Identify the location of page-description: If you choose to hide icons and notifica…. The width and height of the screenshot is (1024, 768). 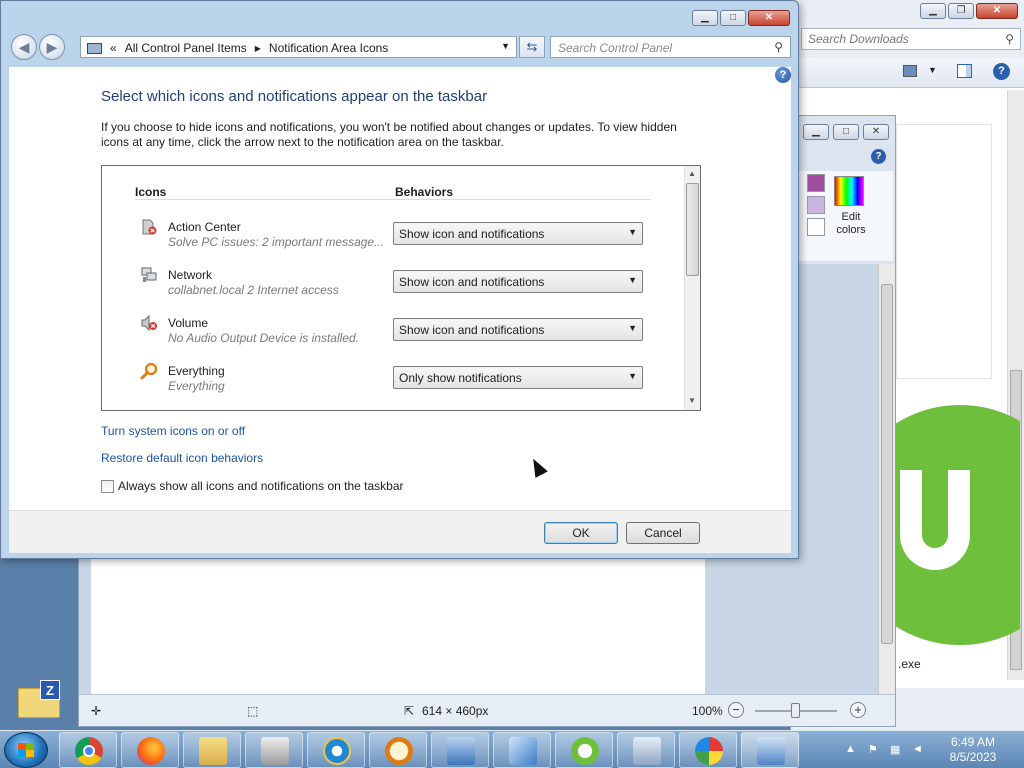
(389, 134).